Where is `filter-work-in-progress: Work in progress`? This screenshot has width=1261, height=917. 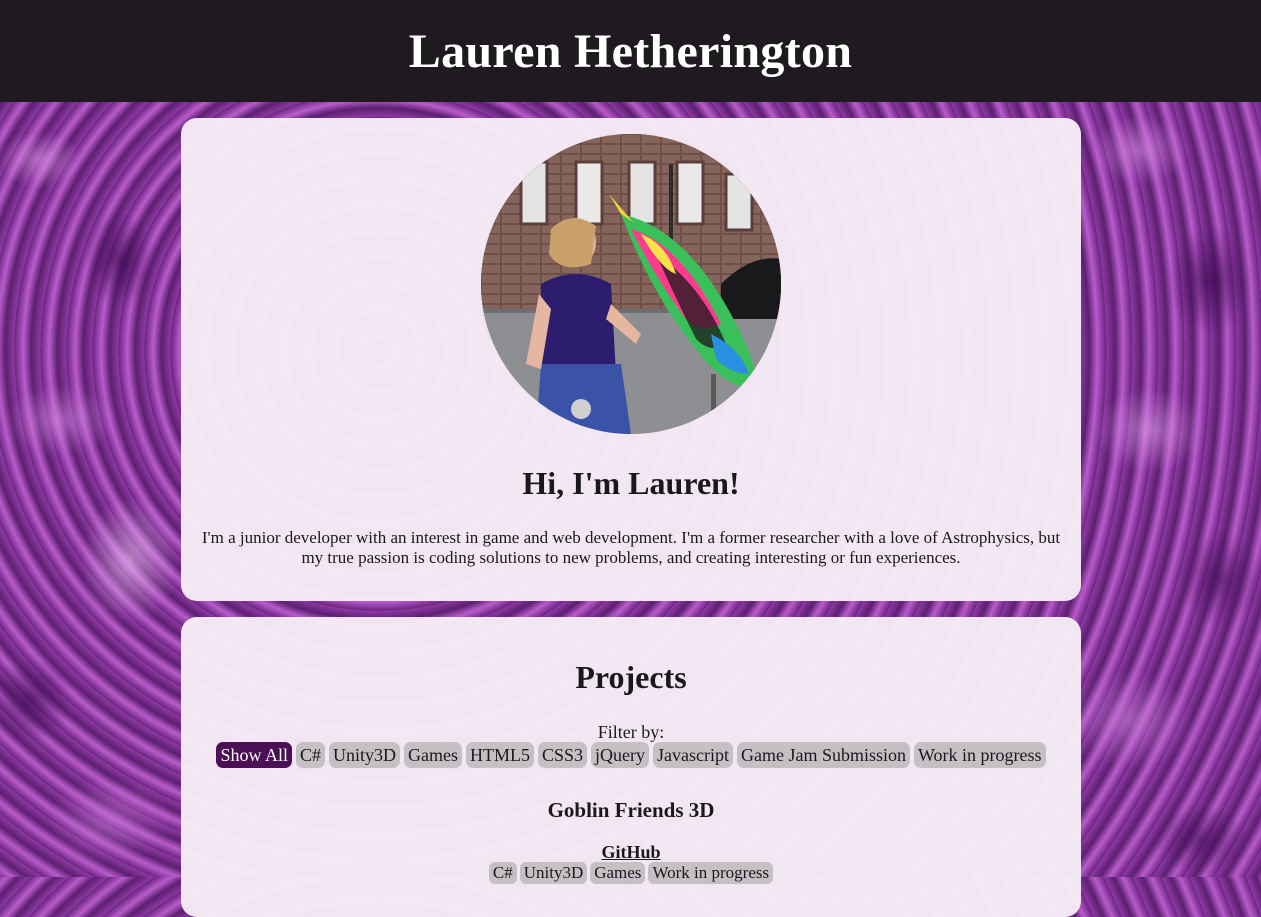
filter-work-in-progress: Work in progress is located at coordinates (980, 755).